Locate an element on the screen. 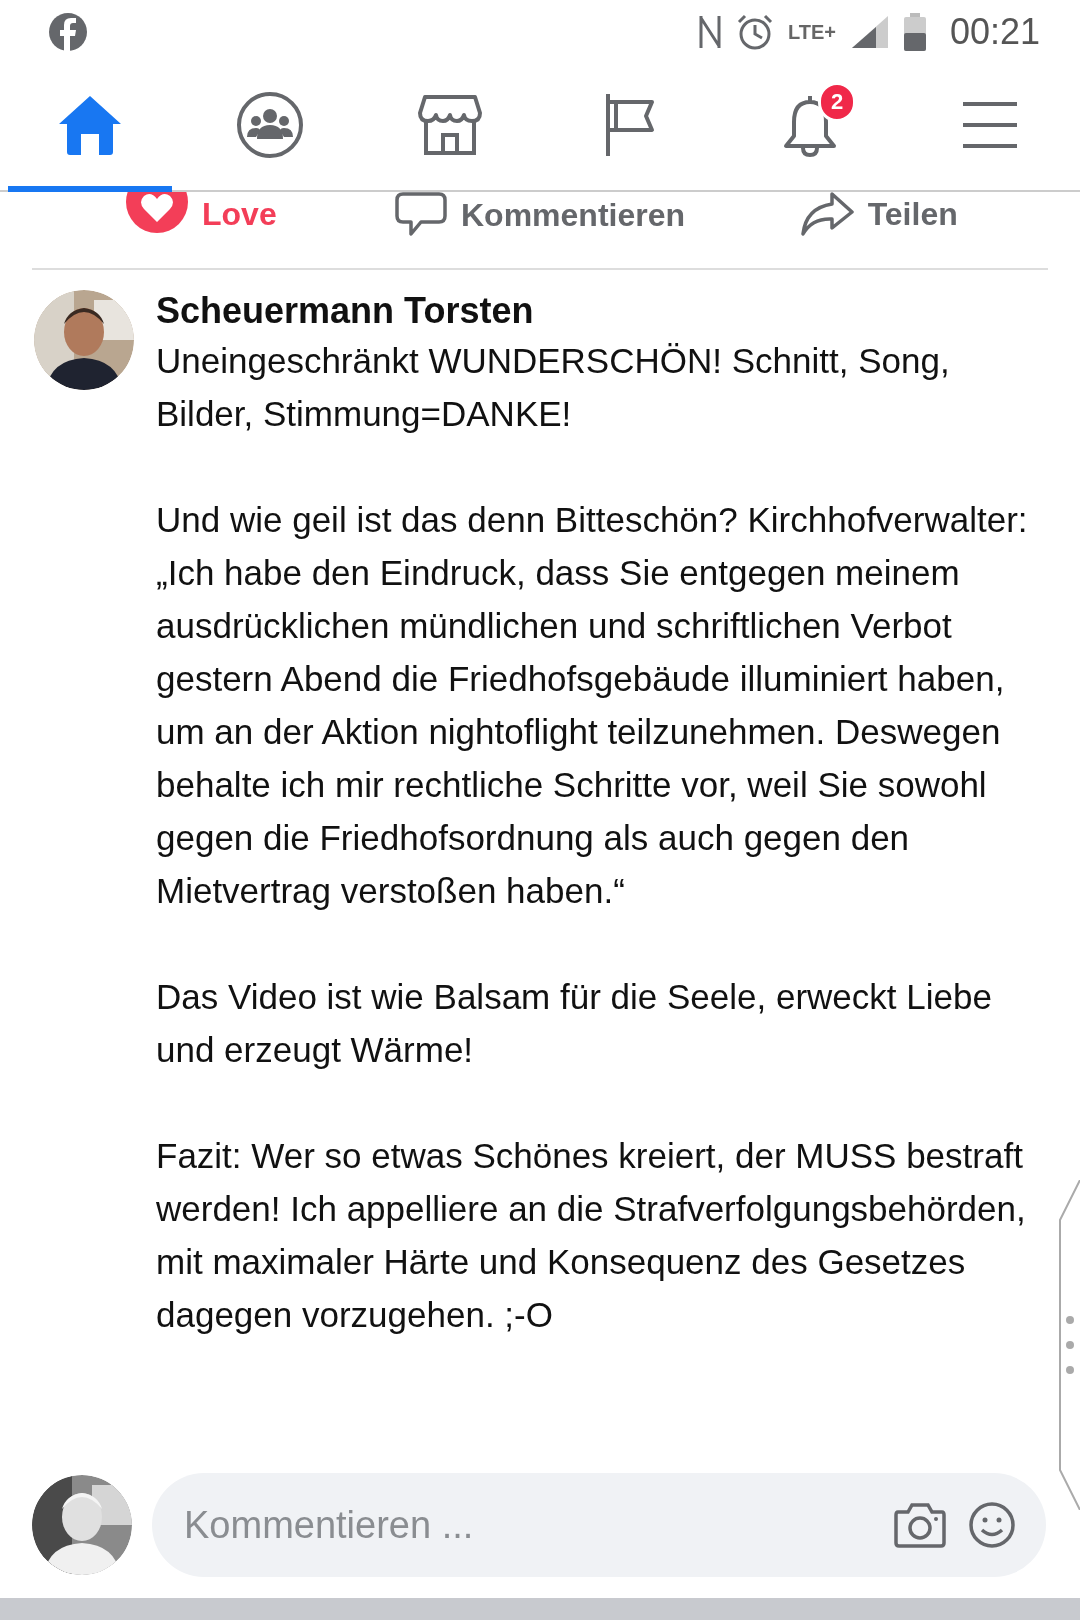 This screenshot has height=1620, width=1080. camera-icon is located at coordinates (920, 1525).